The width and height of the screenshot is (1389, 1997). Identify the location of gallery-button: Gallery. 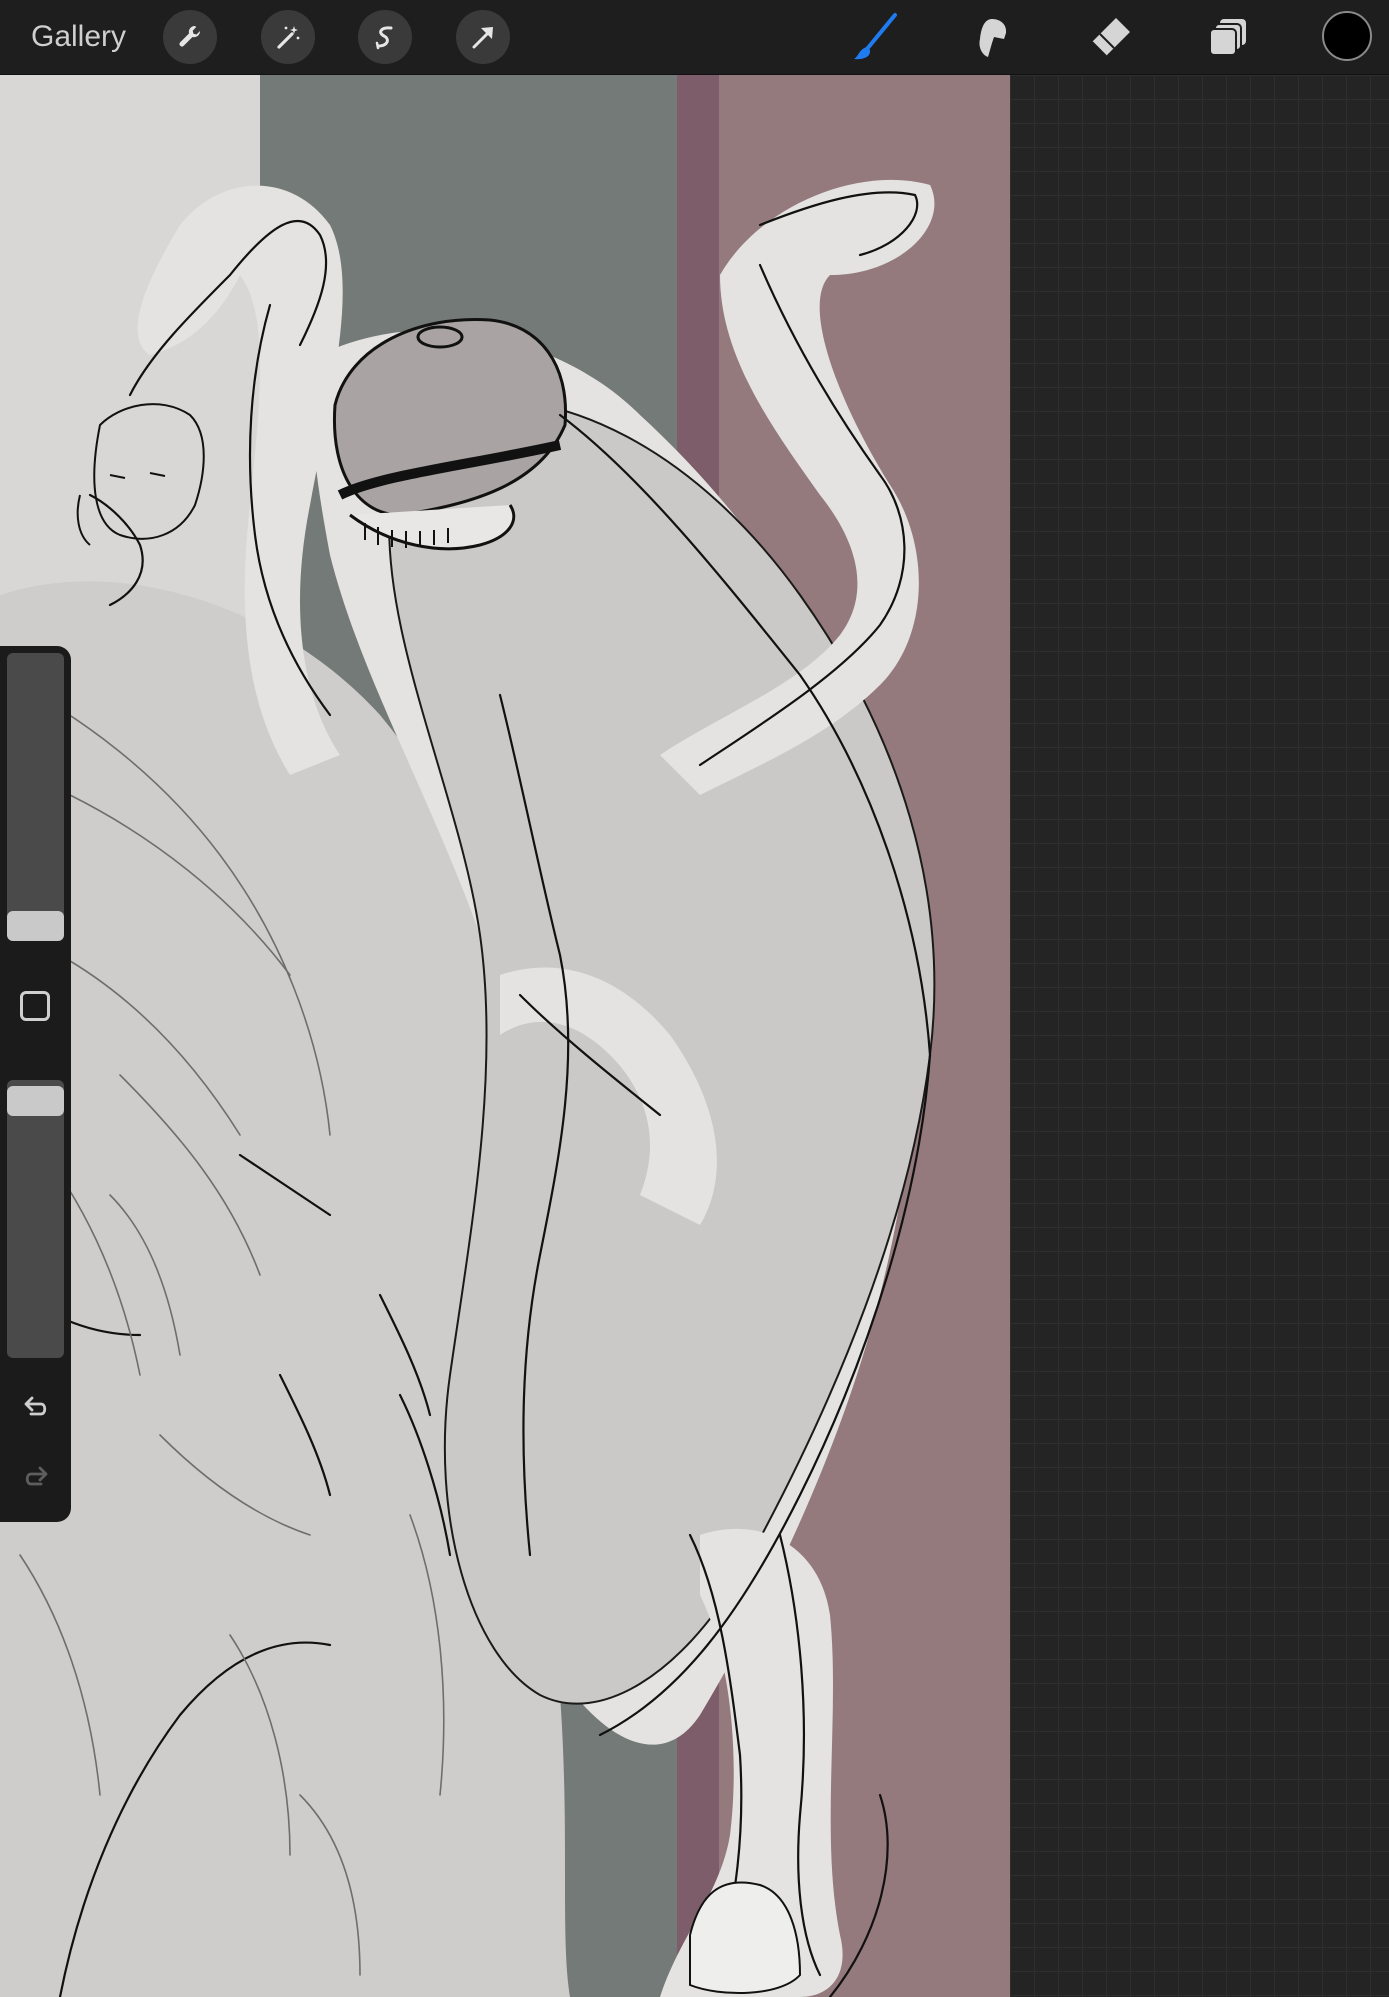
(78, 37).